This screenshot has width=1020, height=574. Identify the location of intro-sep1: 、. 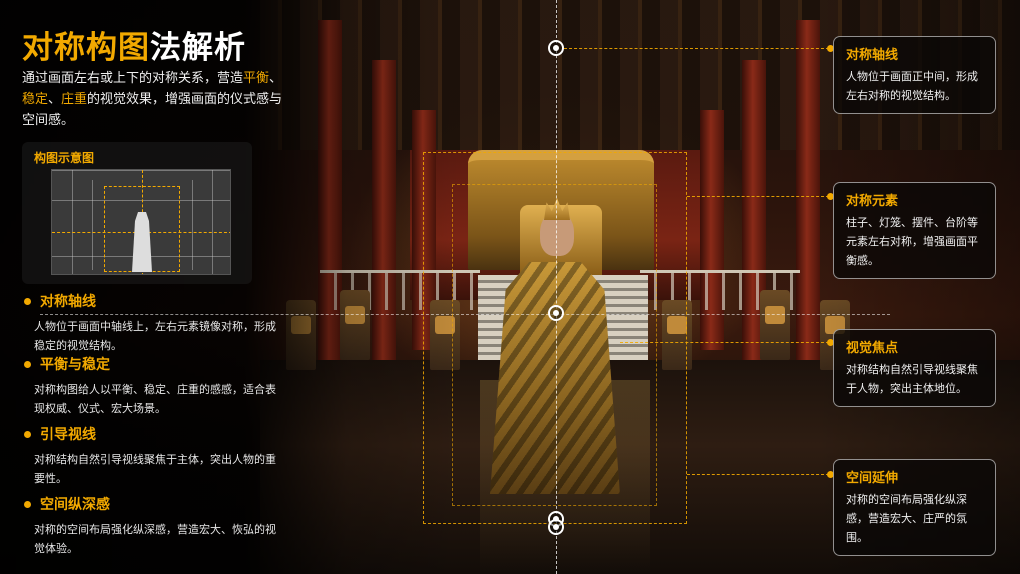
(276, 78).